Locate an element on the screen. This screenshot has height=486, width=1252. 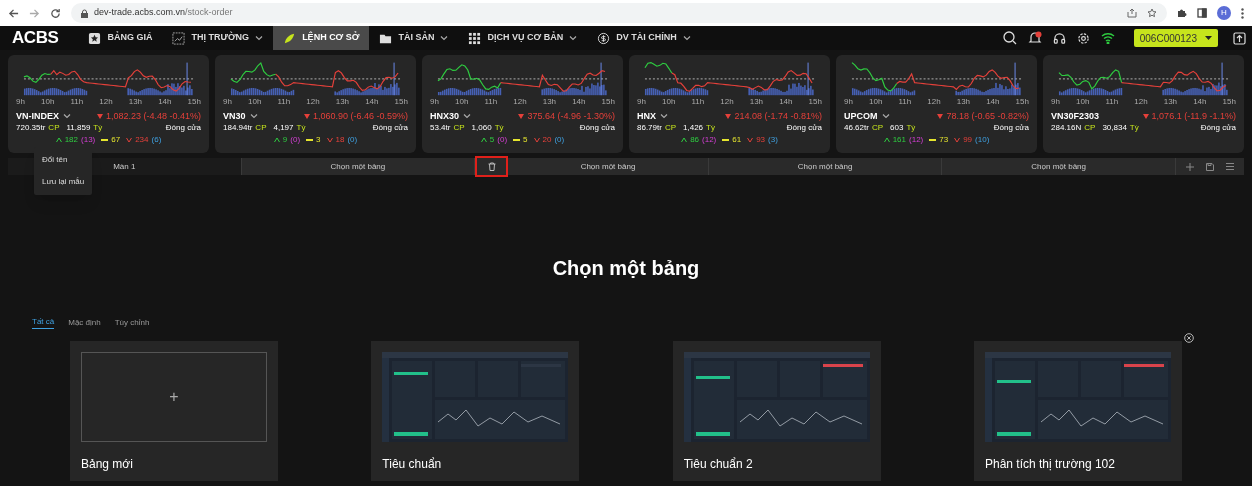
index-name: VN30 is located at coordinates (234, 116).